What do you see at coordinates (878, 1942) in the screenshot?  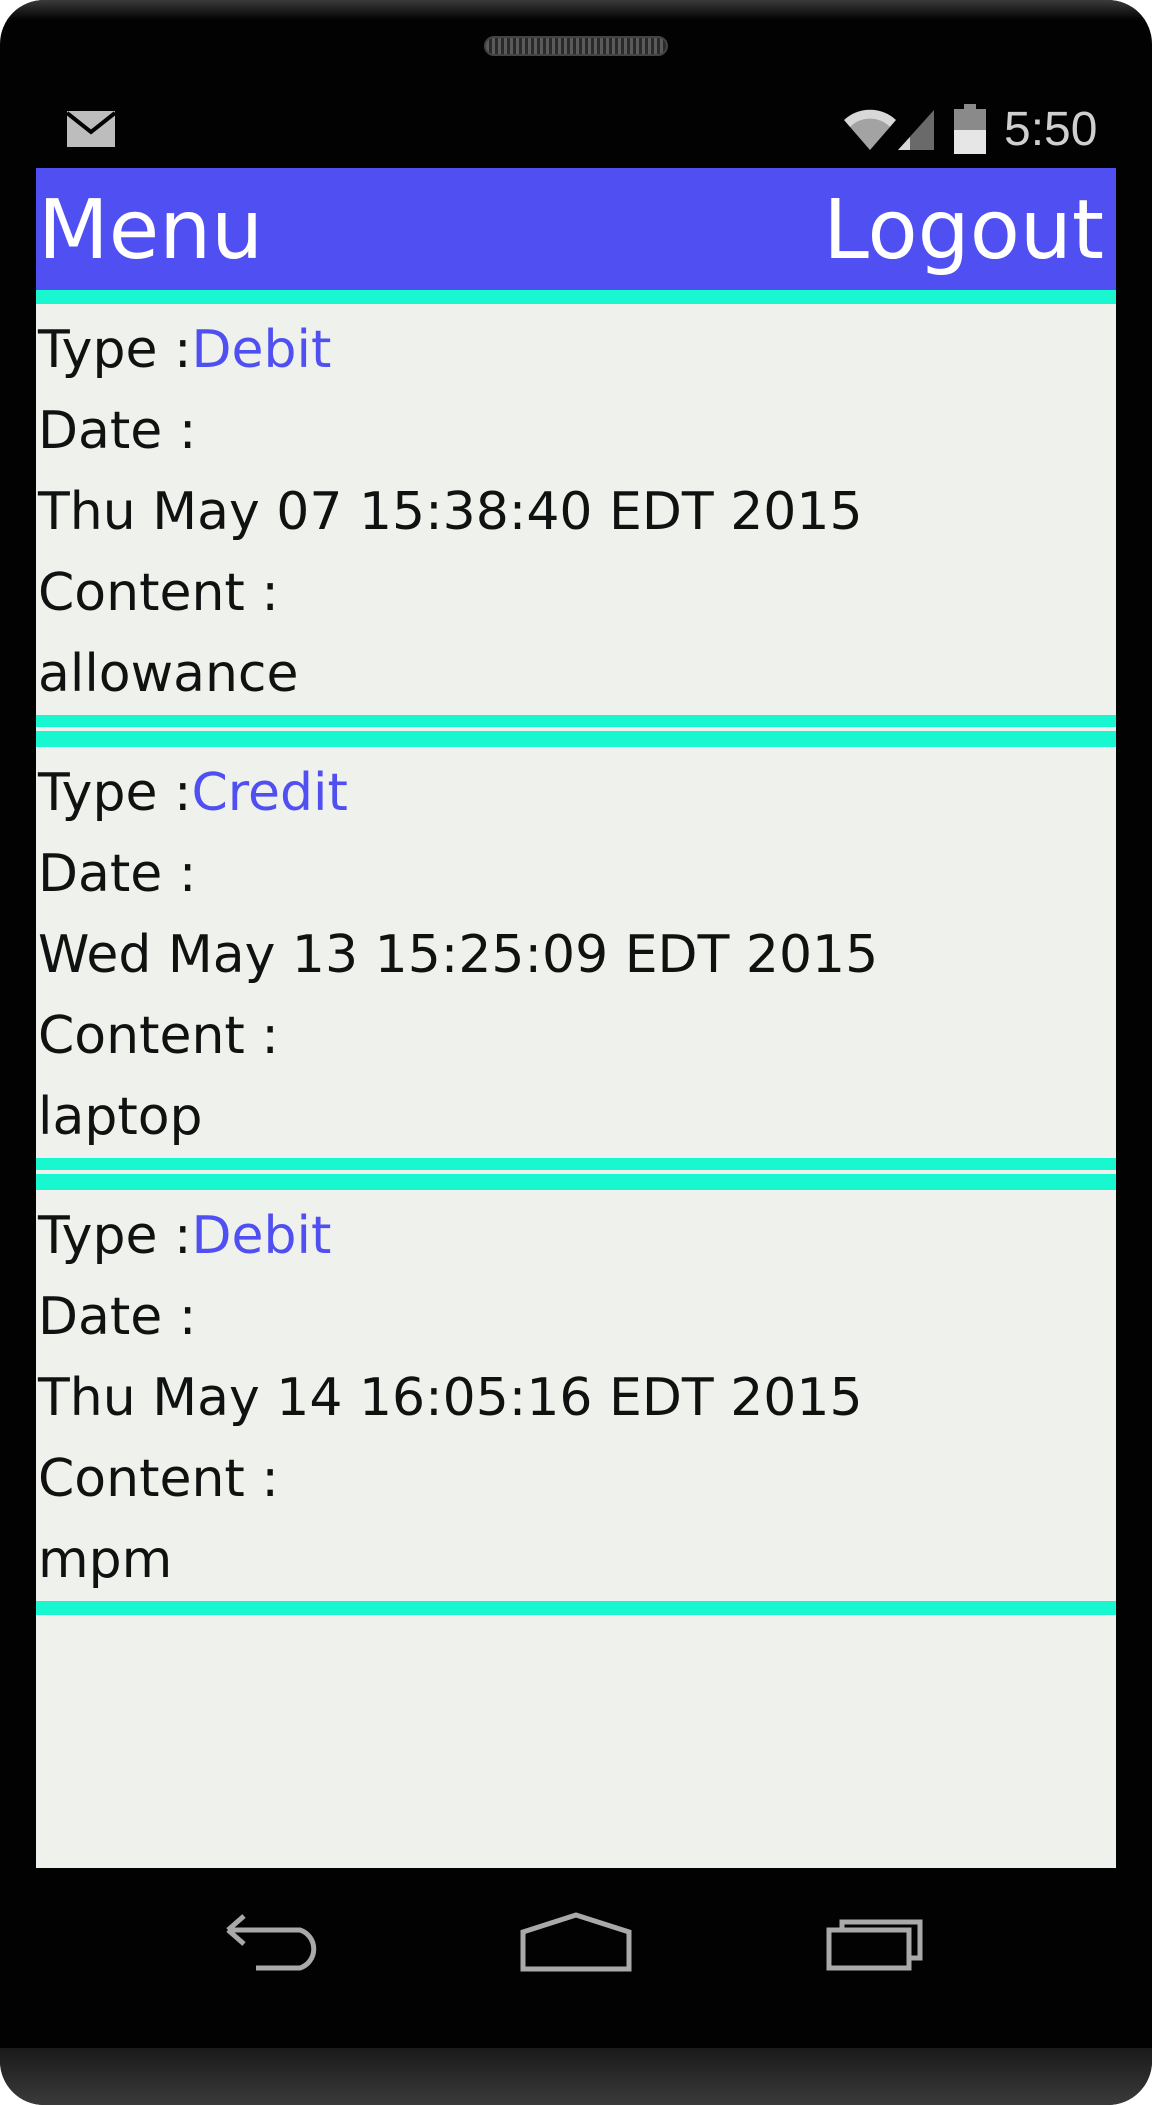 I see `recents-icon` at bounding box center [878, 1942].